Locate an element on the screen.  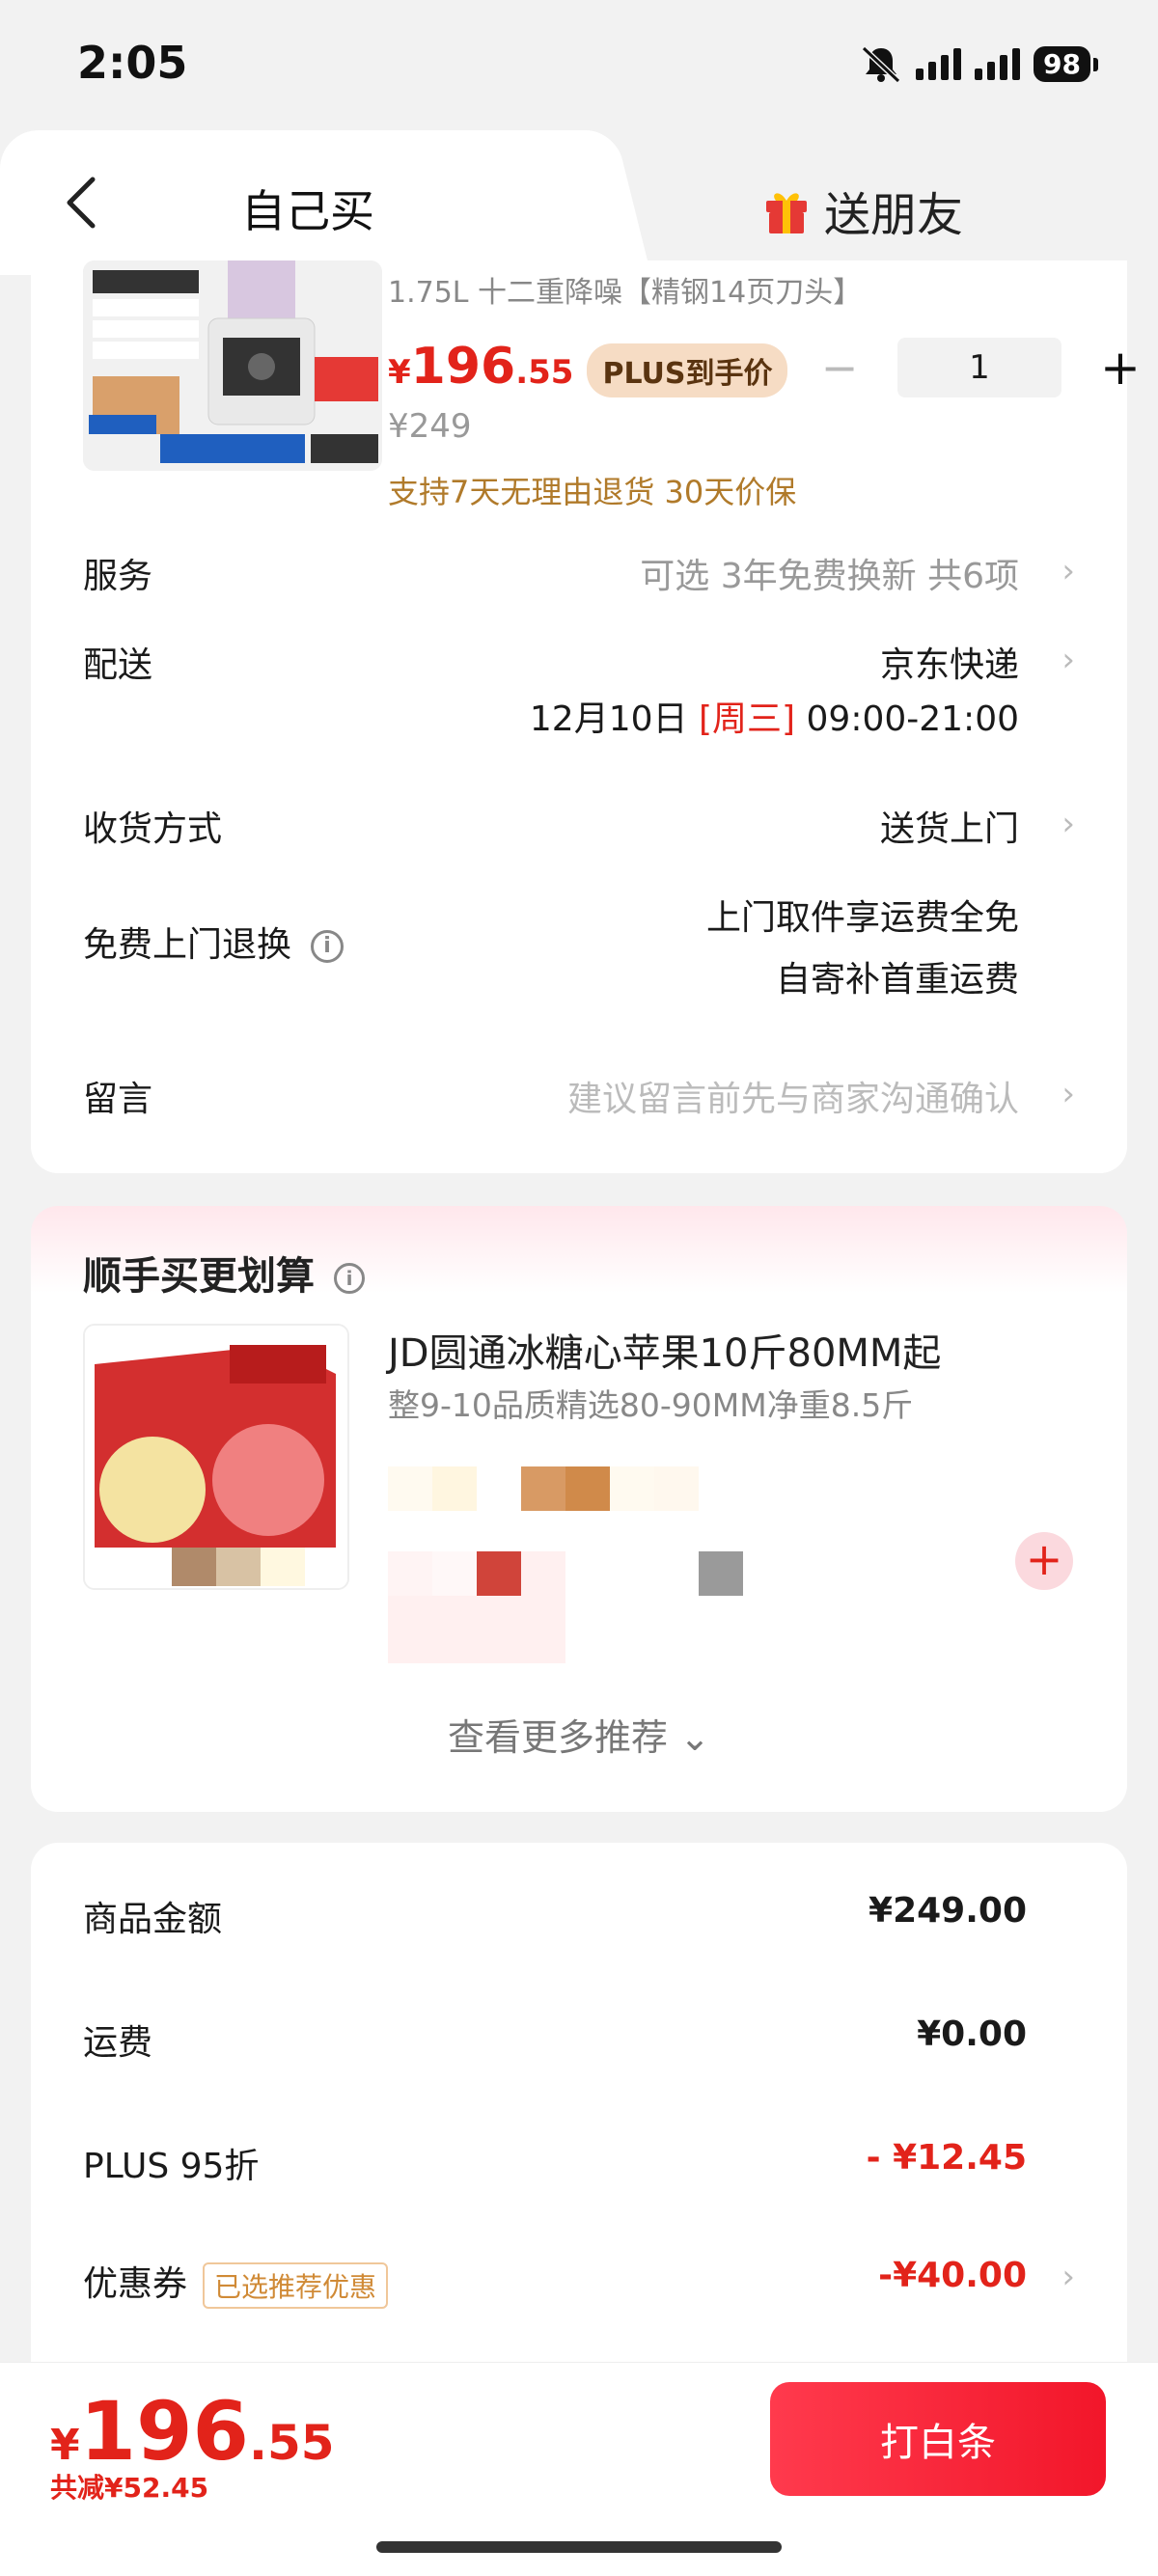
tab-self: 自己买 is located at coordinates (307, 208).